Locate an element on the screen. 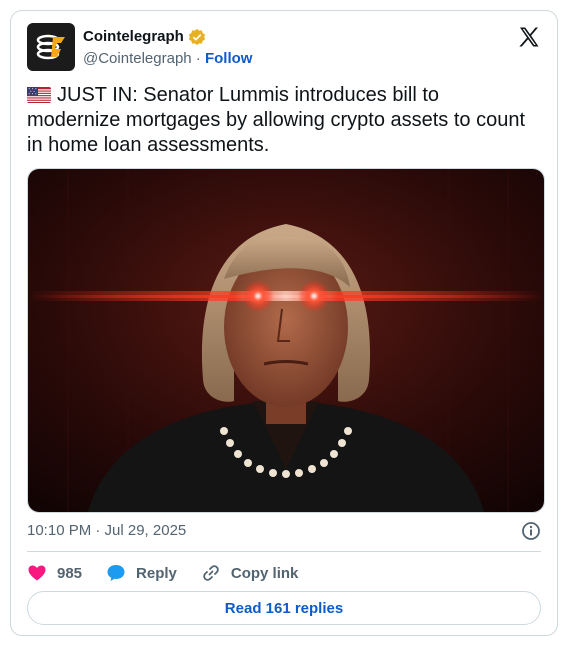 This screenshot has height=648, width=568. handle: @Cointelegraph is located at coordinates (137, 58).